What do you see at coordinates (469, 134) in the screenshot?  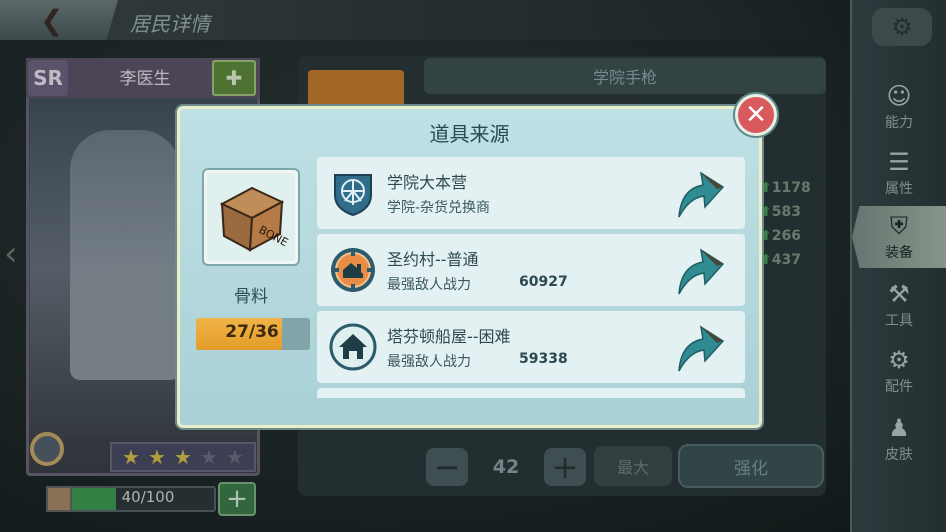 I see `dialog-title: 道具来源` at bounding box center [469, 134].